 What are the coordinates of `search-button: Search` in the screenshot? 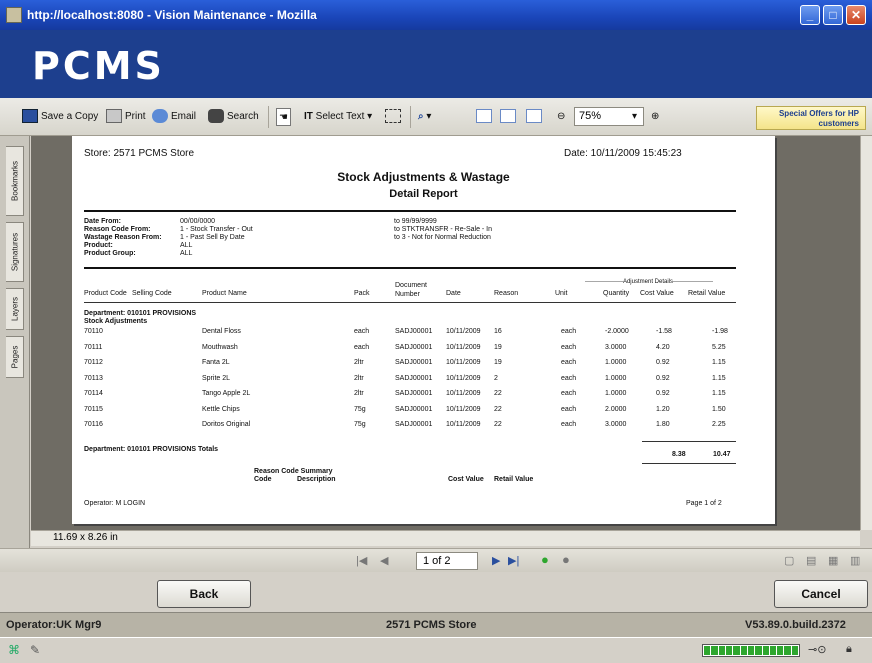 It's located at (233, 117).